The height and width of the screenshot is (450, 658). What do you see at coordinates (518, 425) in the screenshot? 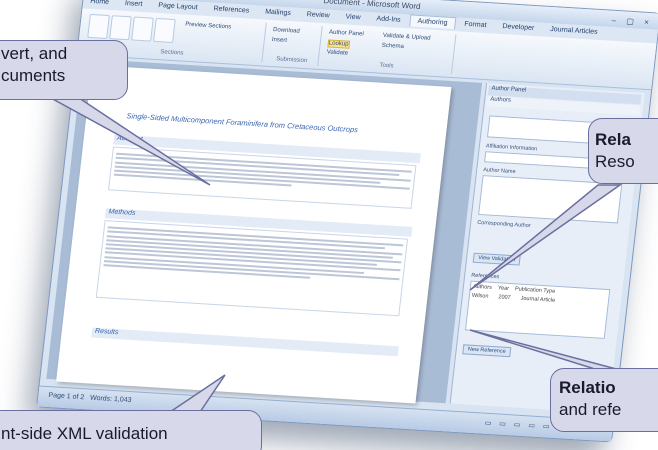
I see `view-mode-icons: ▭ ▭ ▭ ▭ ▭` at bounding box center [518, 425].